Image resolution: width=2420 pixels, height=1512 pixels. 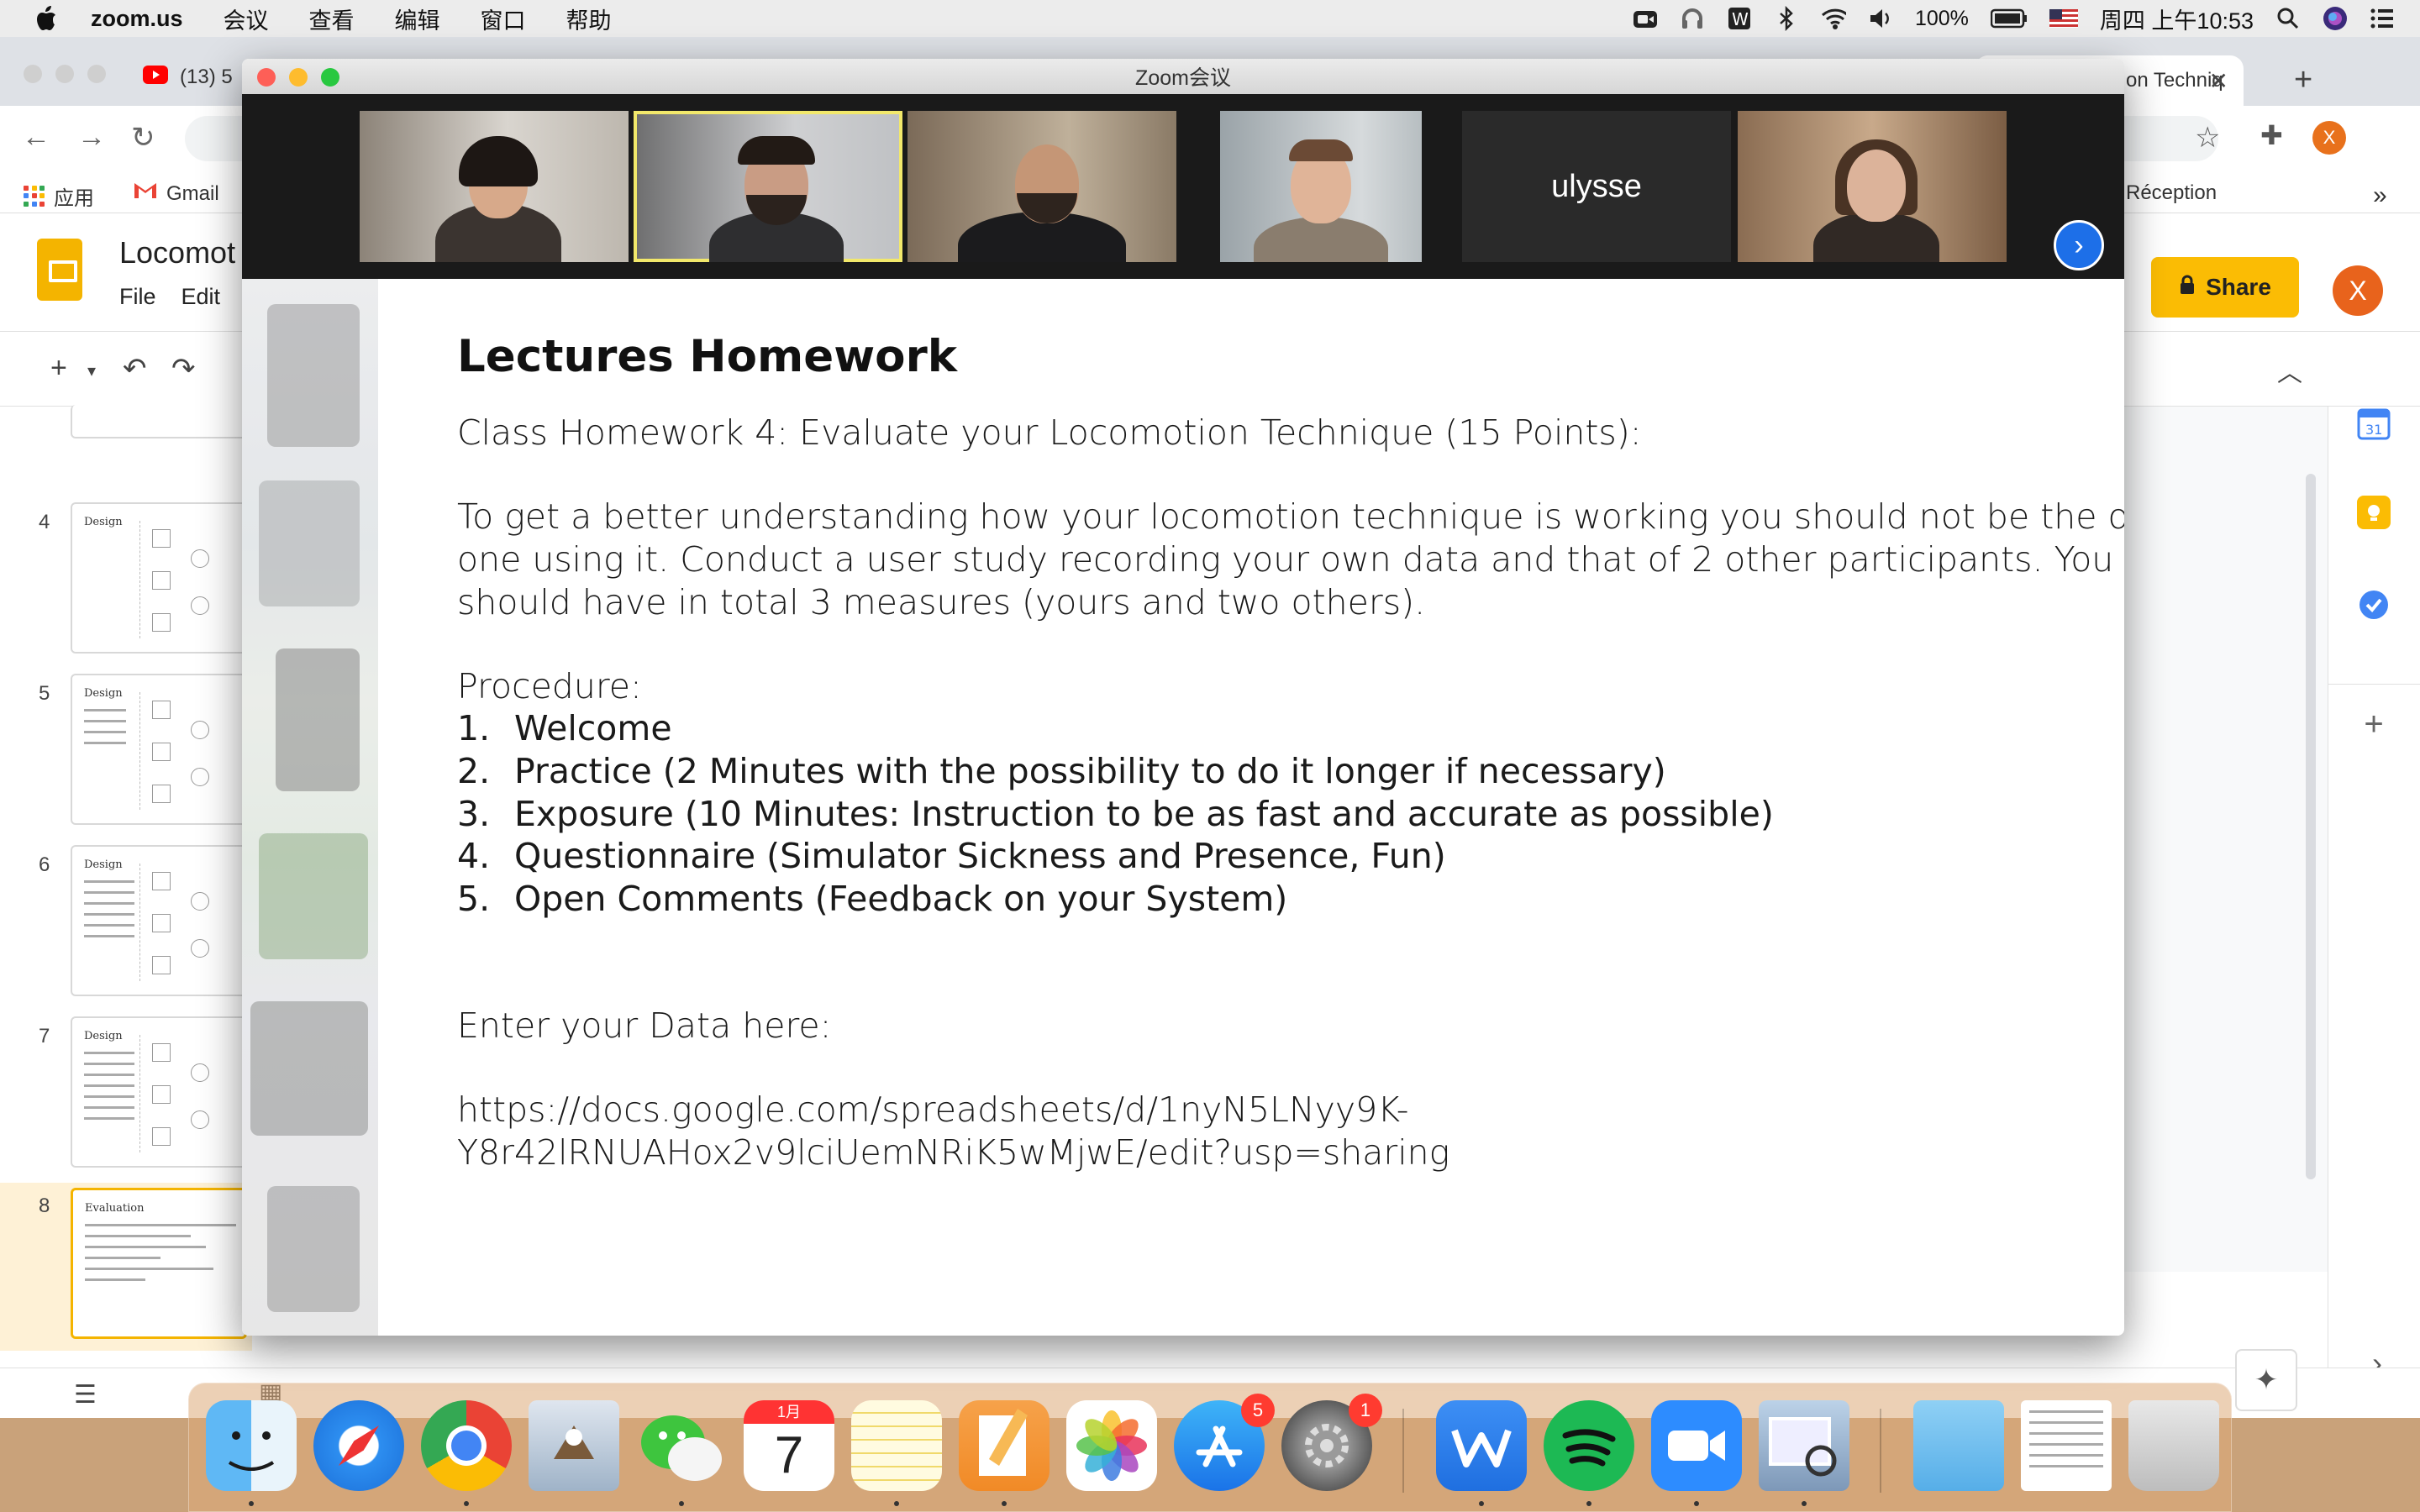 What do you see at coordinates (92, 370) in the screenshot?
I see `chevron-down-icon: ▾` at bounding box center [92, 370].